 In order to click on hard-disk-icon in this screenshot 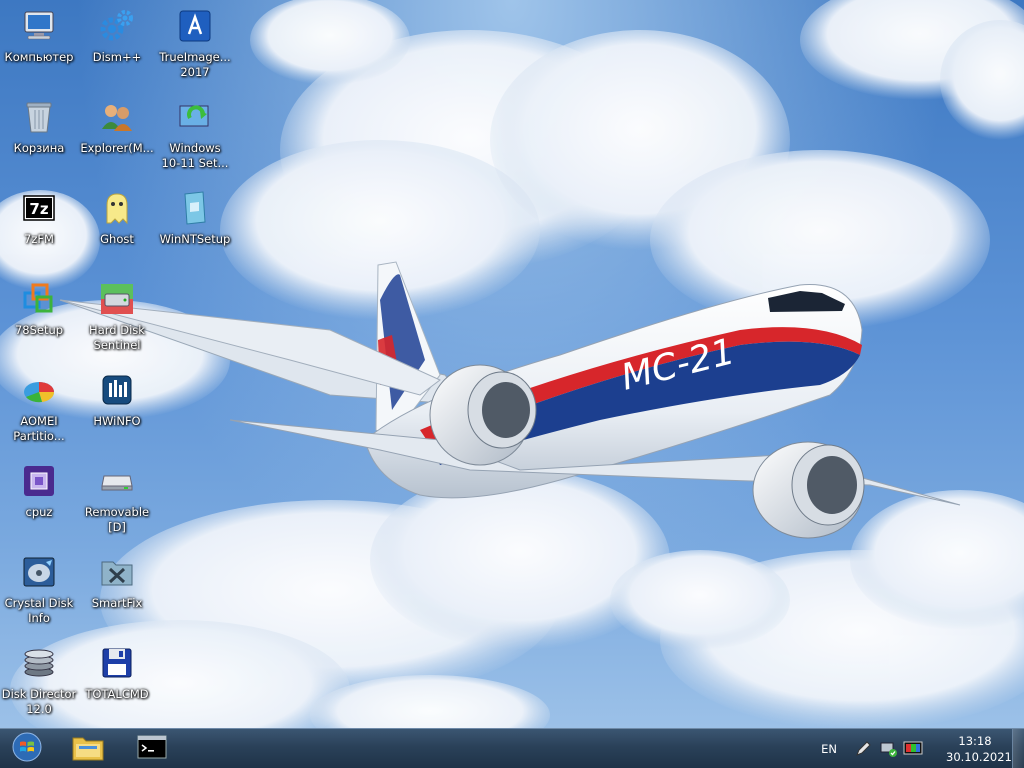, I will do `click(117, 299)`.